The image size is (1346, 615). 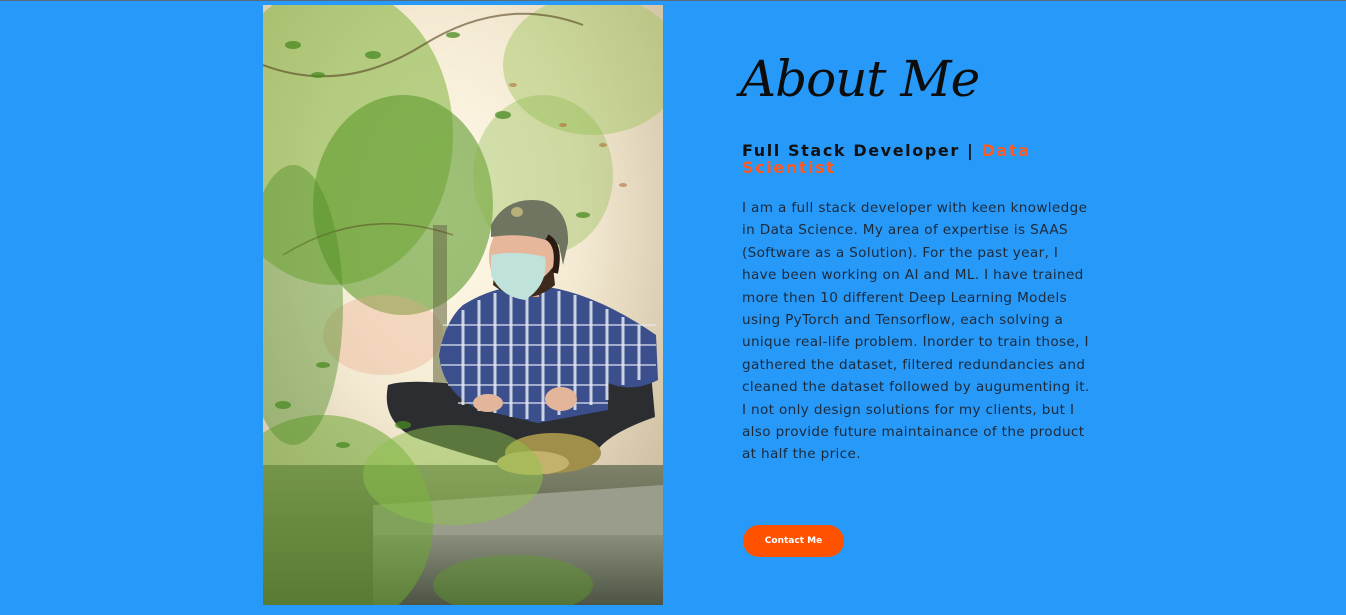 What do you see at coordinates (860, 79) in the screenshot?
I see `about-title: About Me` at bounding box center [860, 79].